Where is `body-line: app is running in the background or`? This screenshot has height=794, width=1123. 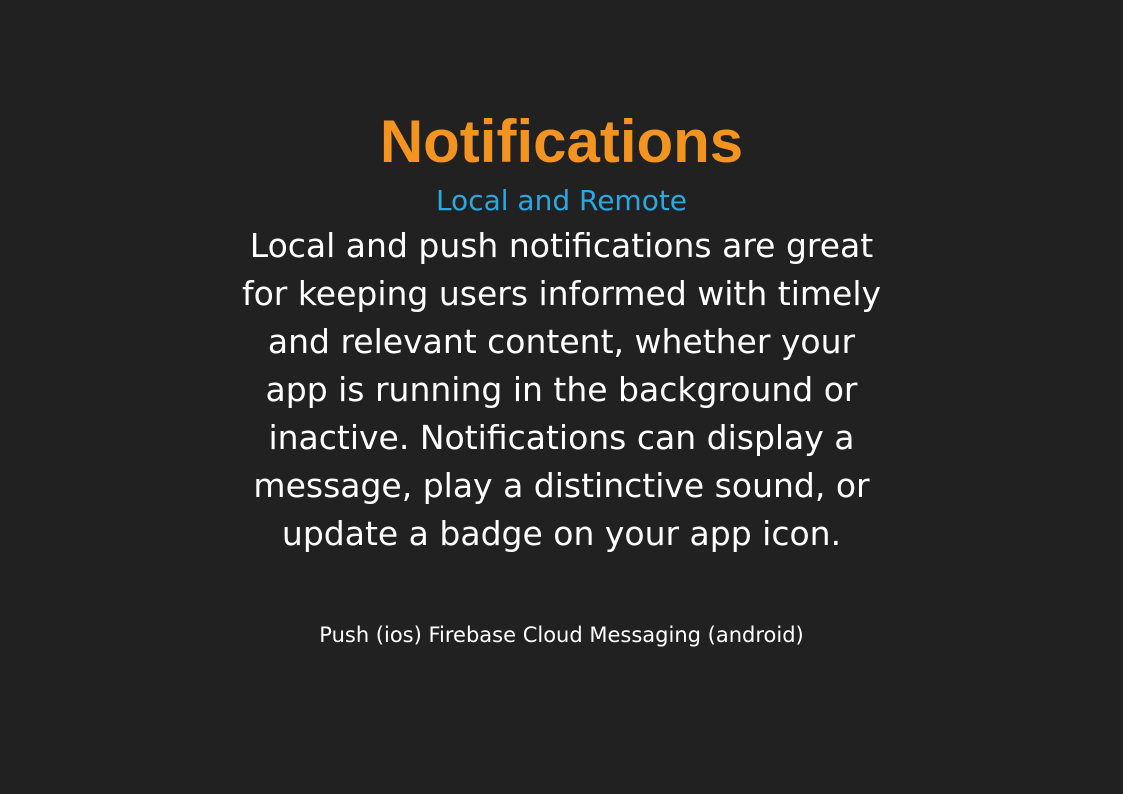
body-line: app is running in the background or is located at coordinates (561, 389).